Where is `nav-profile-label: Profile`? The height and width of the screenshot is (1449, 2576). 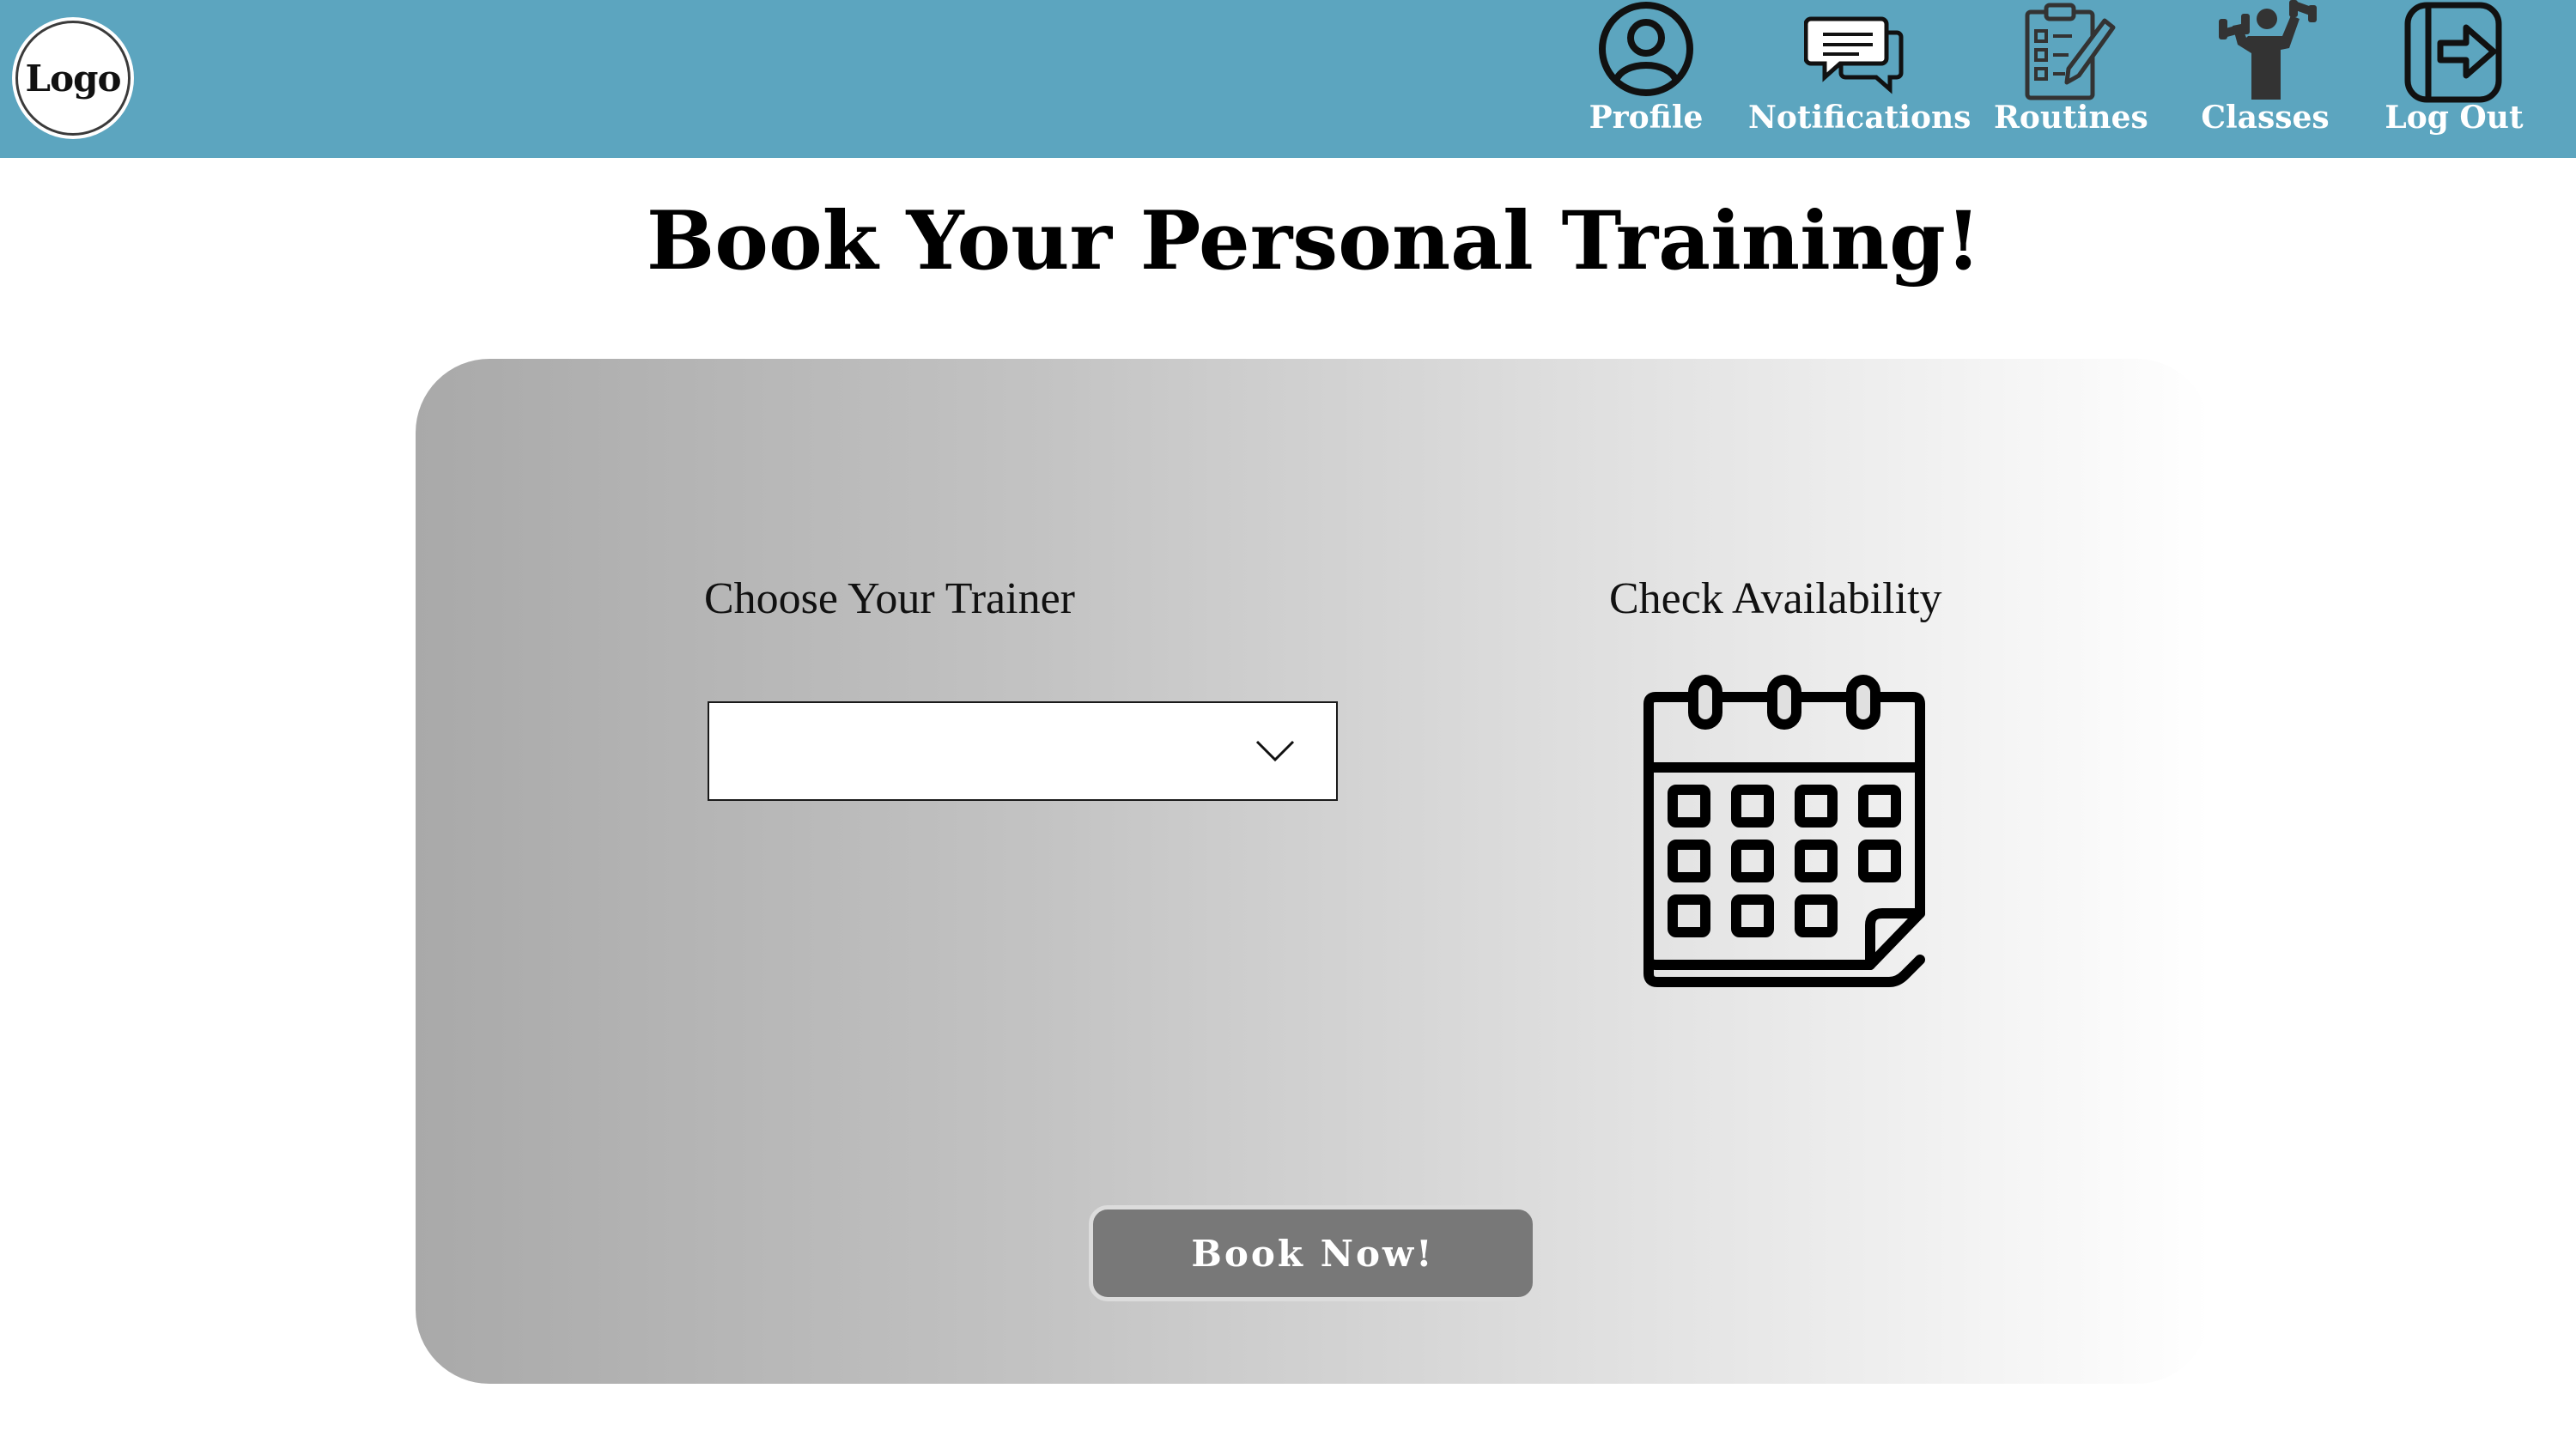
nav-profile-label: Profile is located at coordinates (1646, 118).